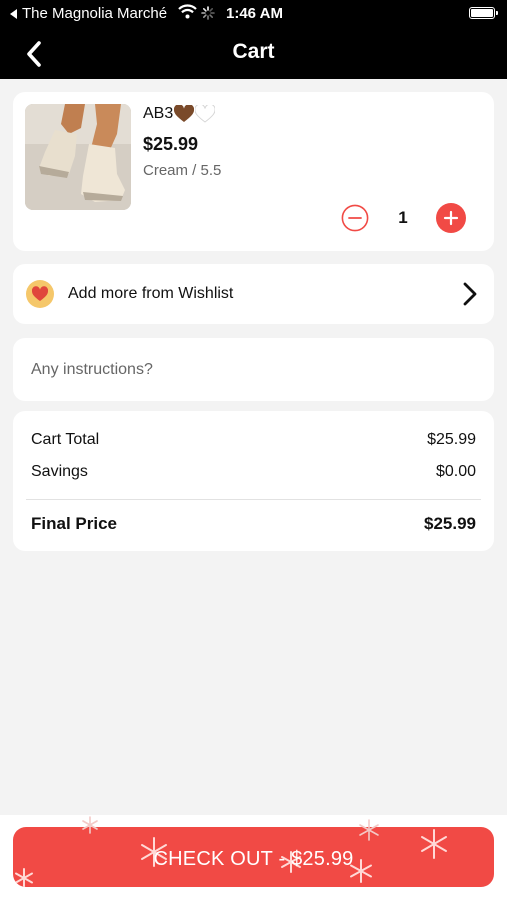 This screenshot has width=507, height=900. What do you see at coordinates (483, 13) in the screenshot?
I see `battery-icon` at bounding box center [483, 13].